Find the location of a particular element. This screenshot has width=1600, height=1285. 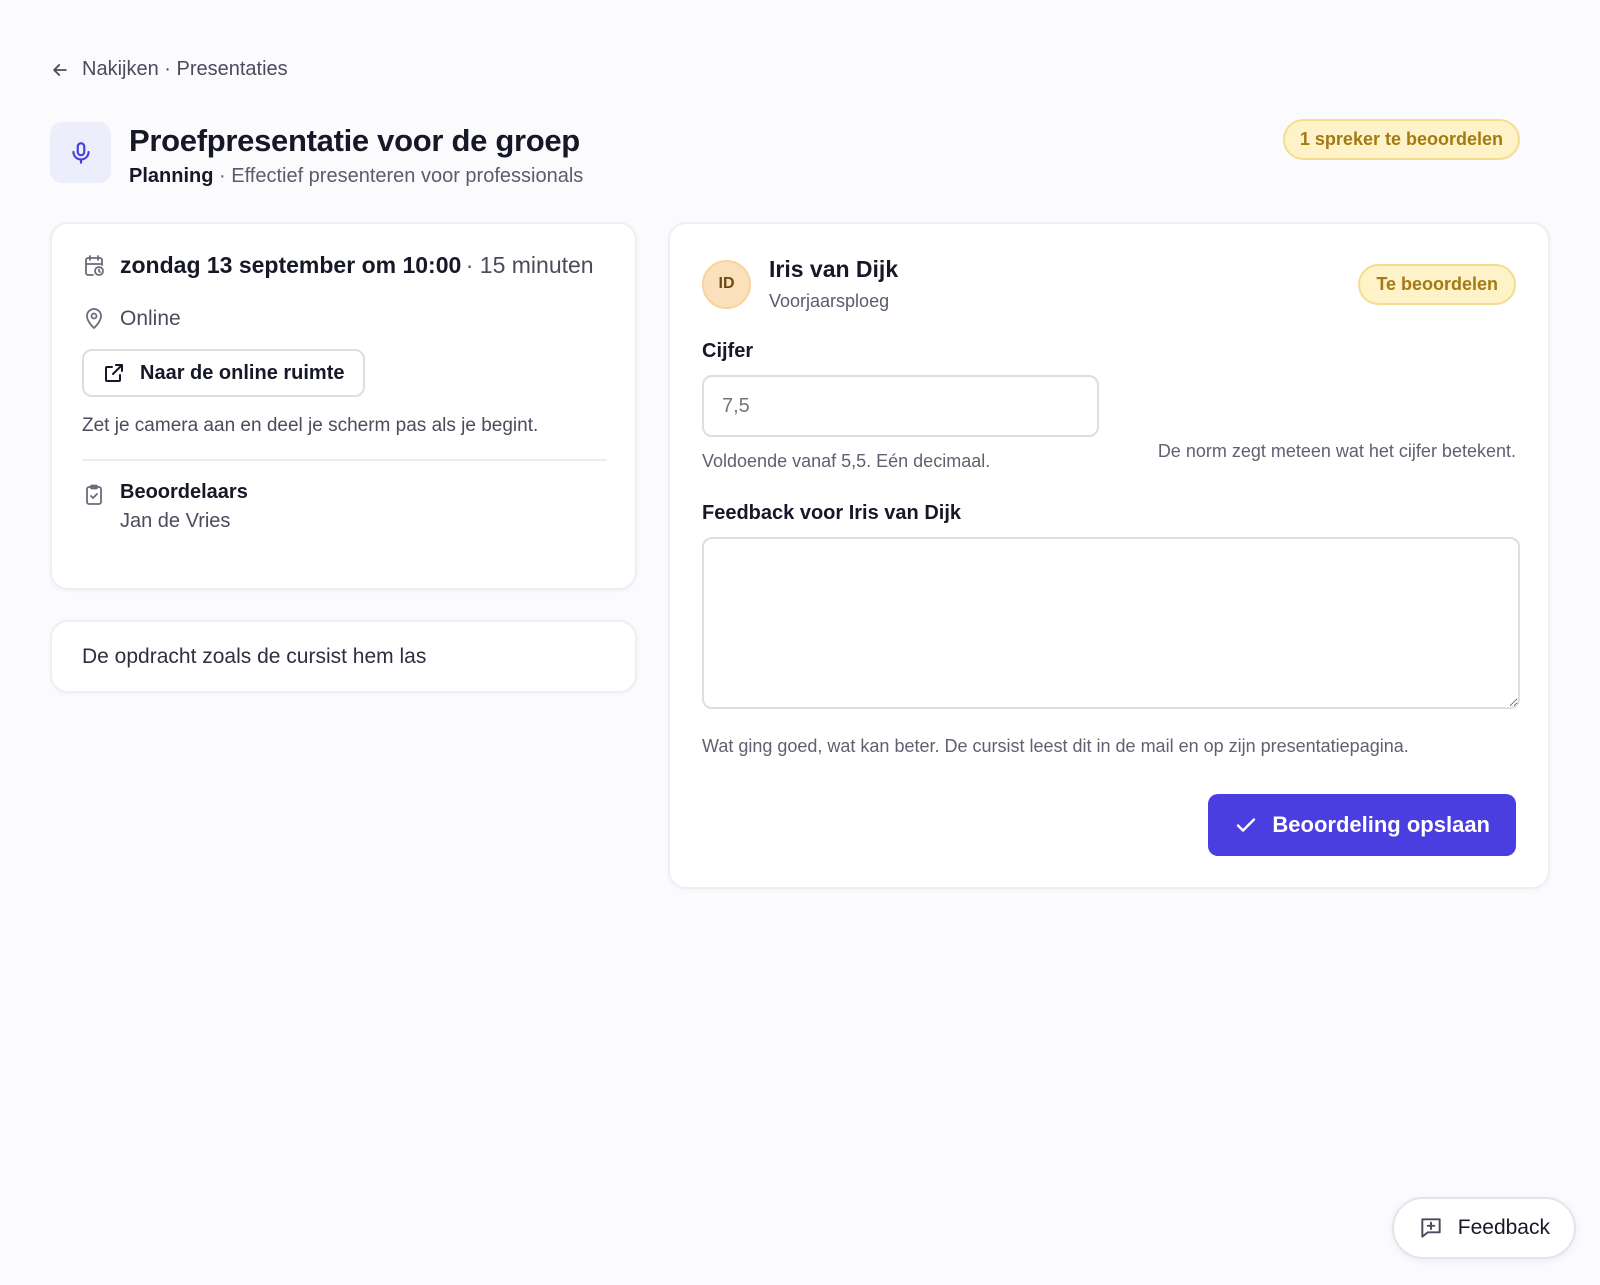

assignment-card: De opdracht zoals de cursist hem las is located at coordinates (343, 656).